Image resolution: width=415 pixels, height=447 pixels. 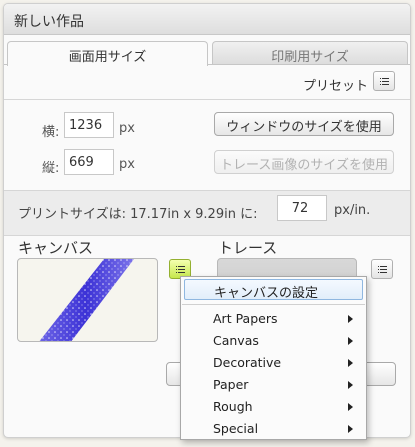 I want to click on canvas-settings-header: キャンバスの設定, so click(x=273, y=290).